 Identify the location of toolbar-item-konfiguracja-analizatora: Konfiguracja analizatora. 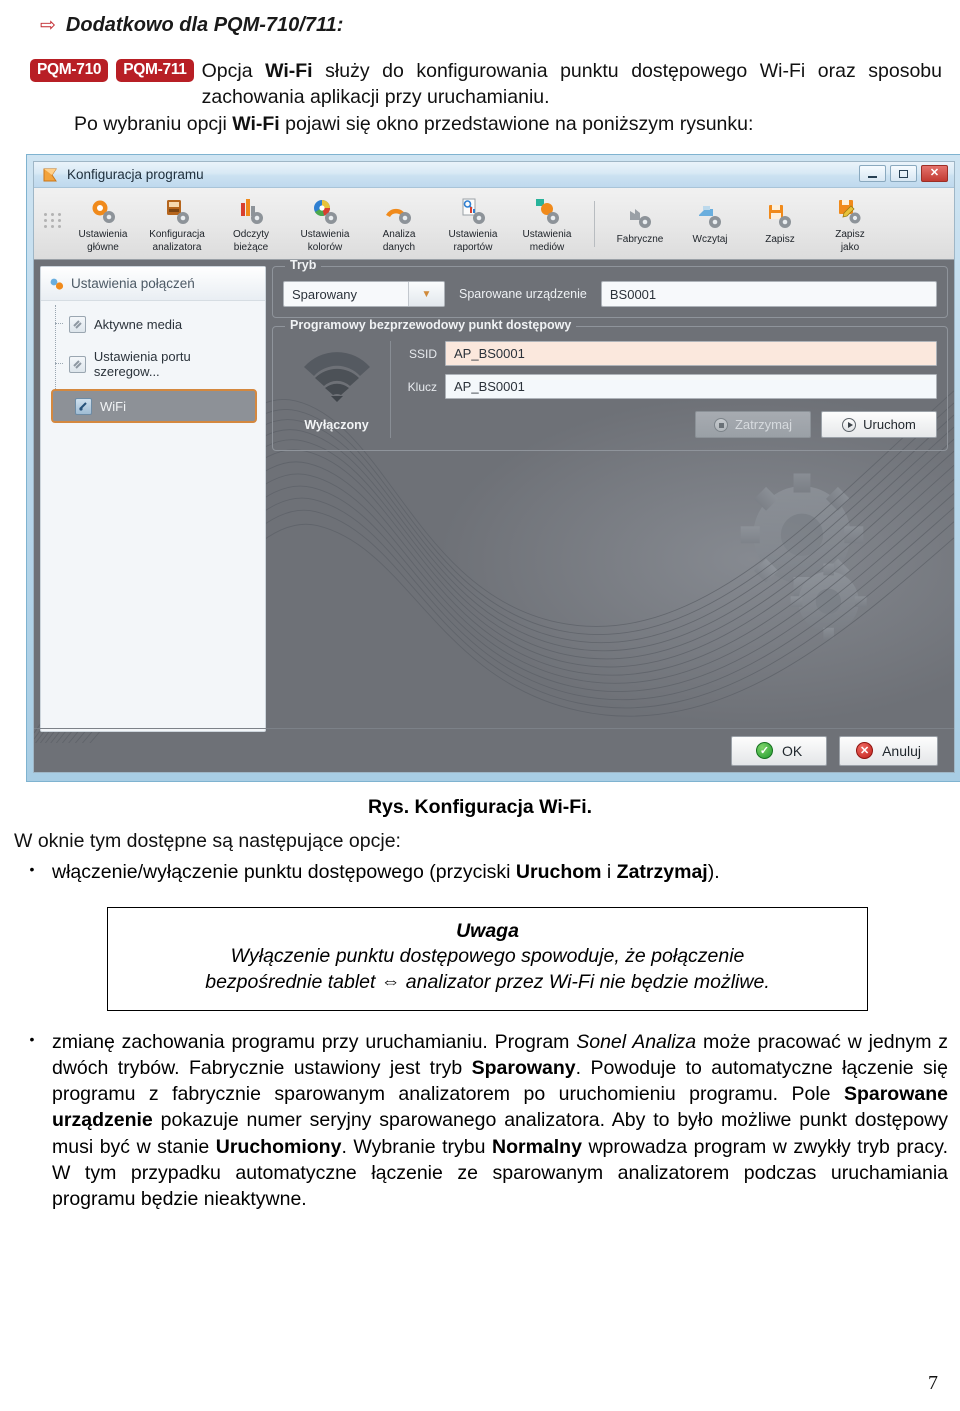
(177, 224).